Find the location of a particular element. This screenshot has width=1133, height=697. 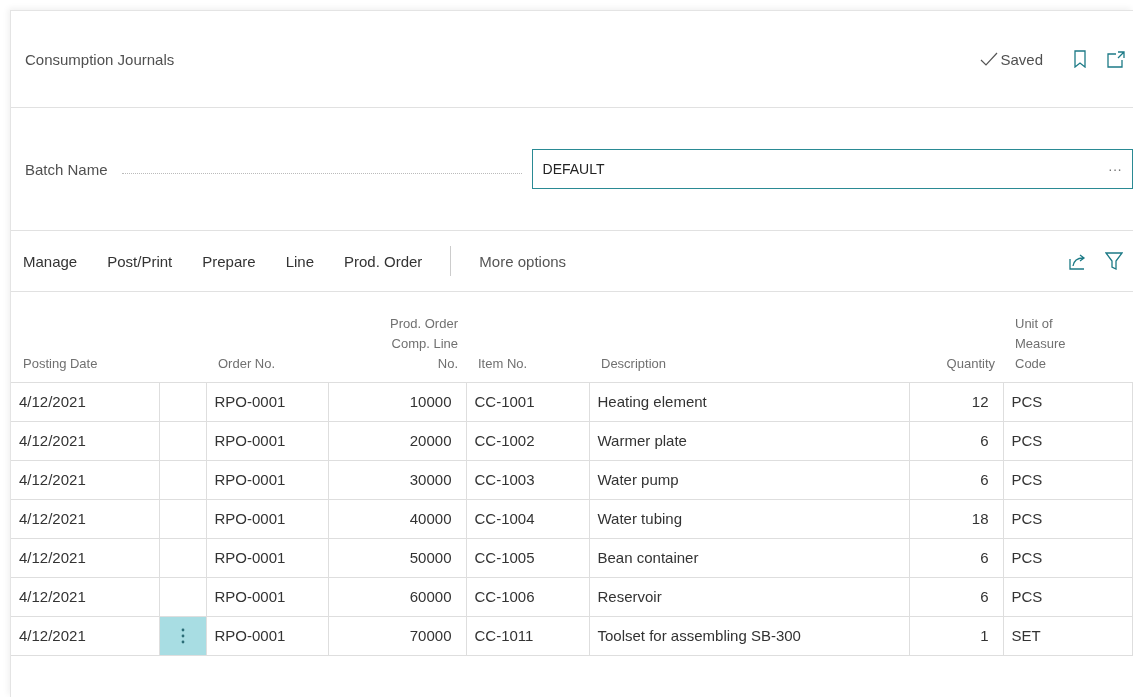

table-cell: SET is located at coordinates (1068, 635).